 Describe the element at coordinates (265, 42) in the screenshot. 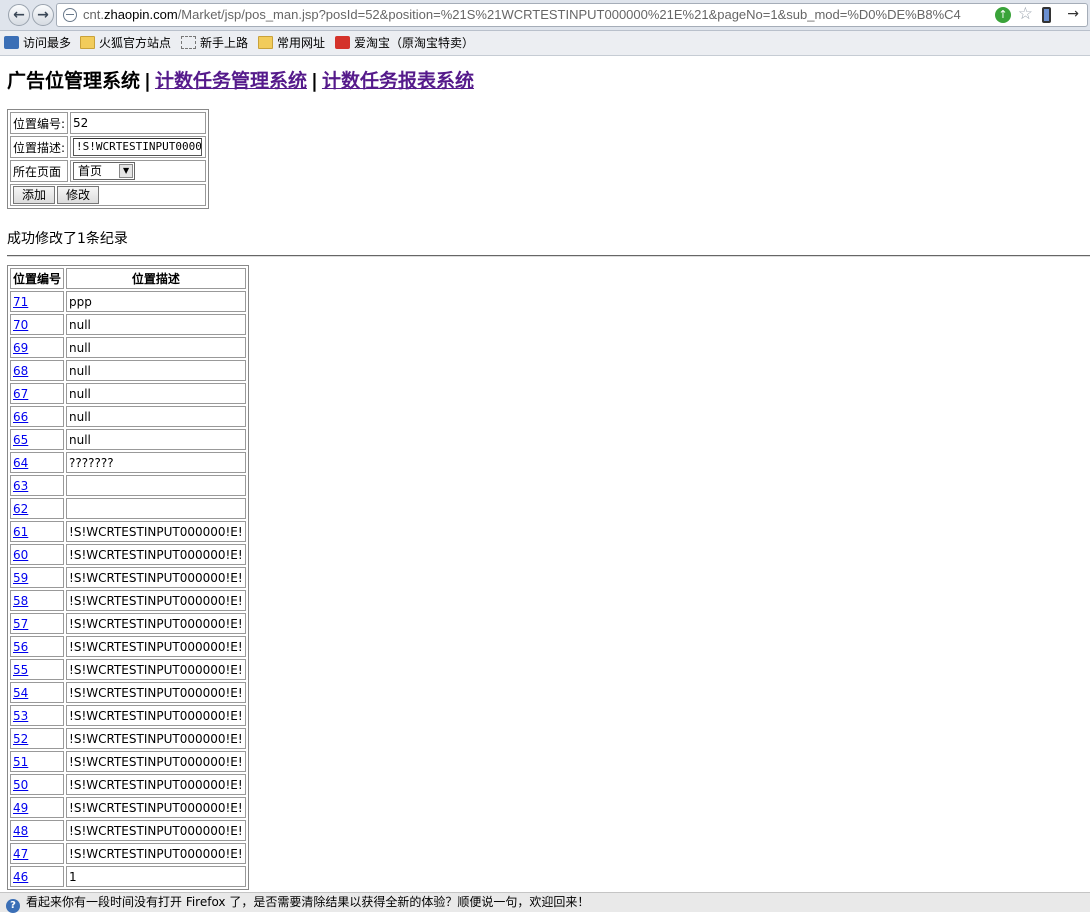

I see `folder-icon` at that location.